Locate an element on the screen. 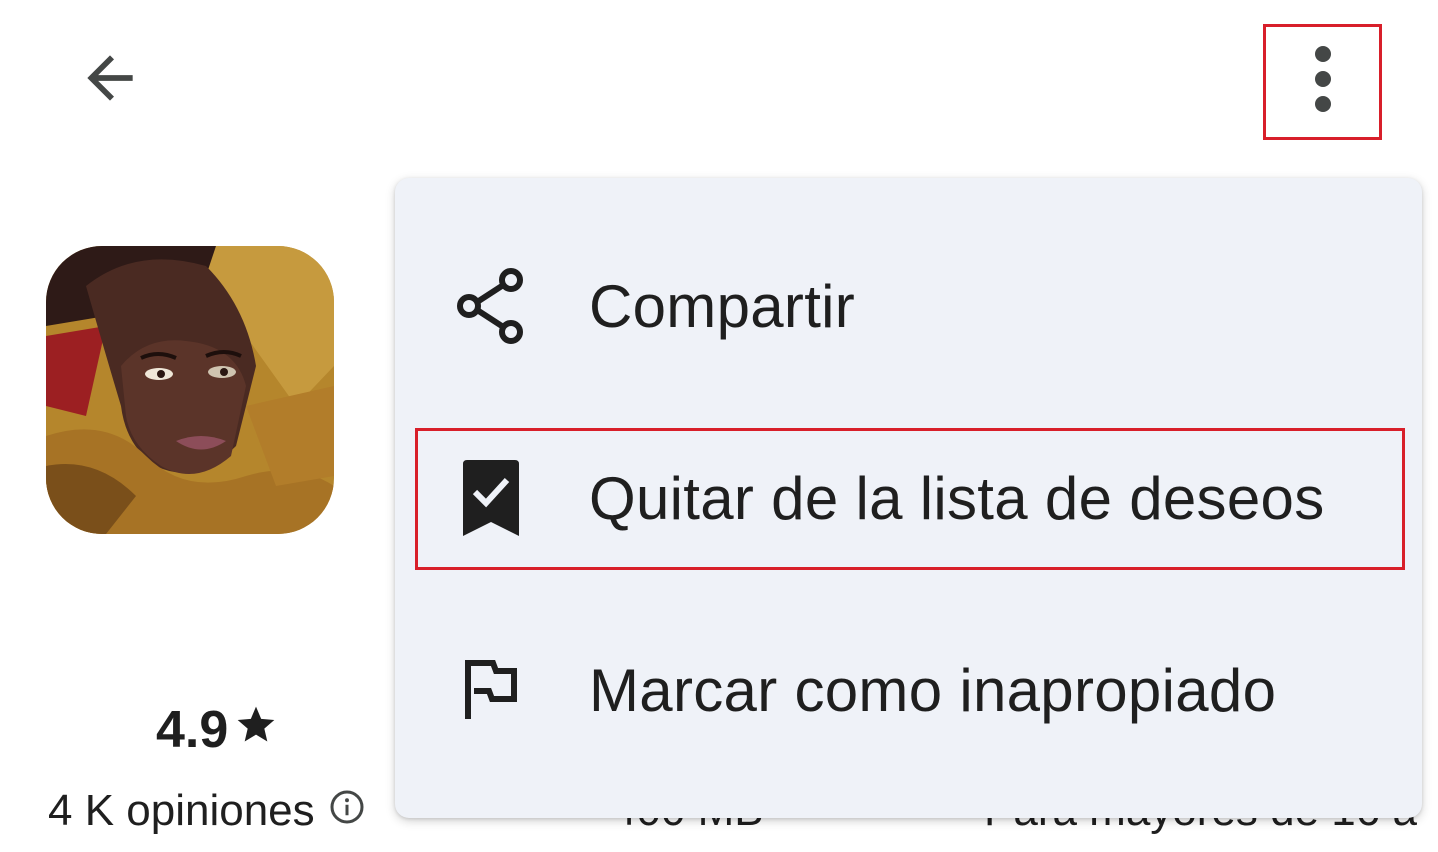  menu-item-share: Compartir is located at coordinates (908, 306).